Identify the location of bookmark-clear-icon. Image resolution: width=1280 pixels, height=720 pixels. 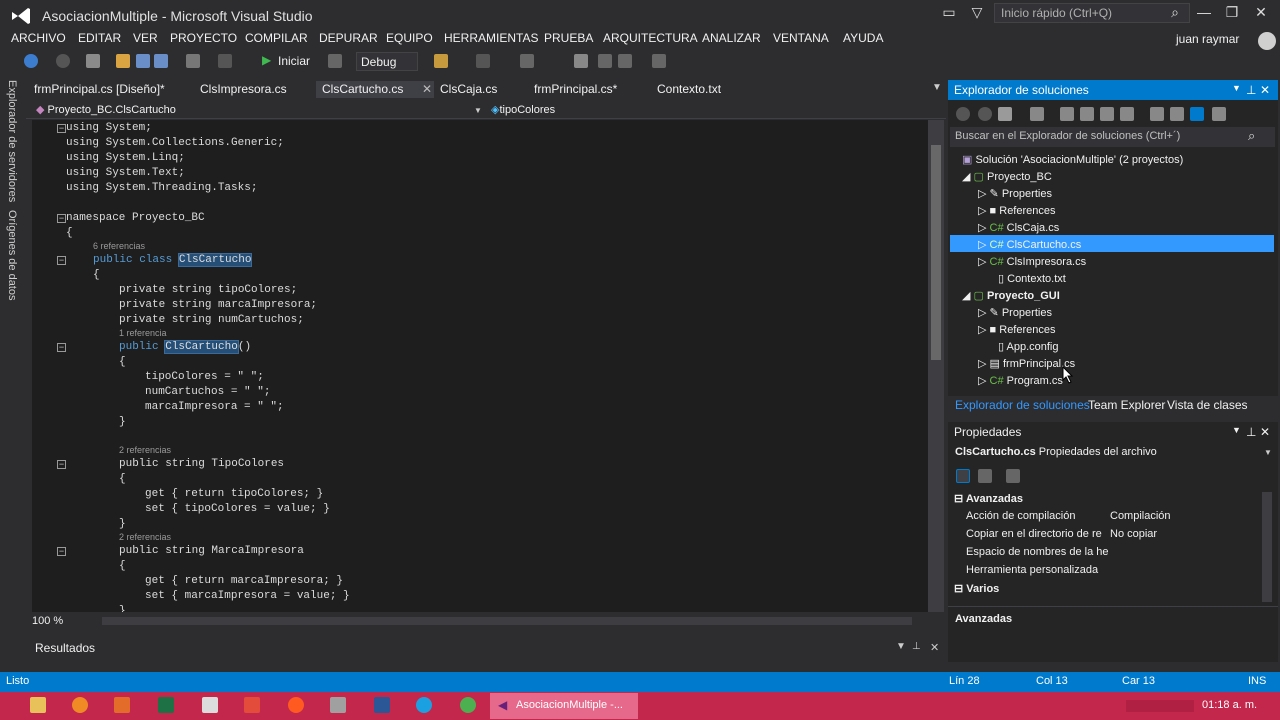
(659, 61).